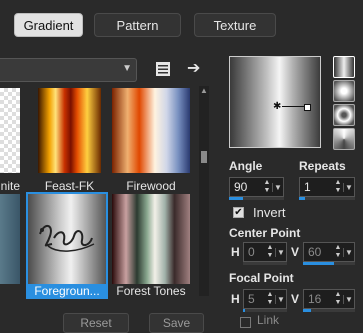 This screenshot has height=333, width=363. I want to click on angle-label: Angle, so click(246, 166).